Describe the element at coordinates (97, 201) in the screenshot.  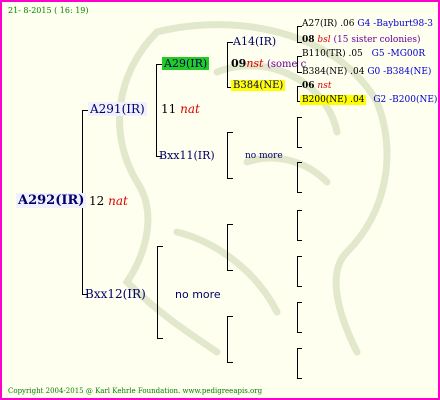
I see `root-year-number: 12` at that location.